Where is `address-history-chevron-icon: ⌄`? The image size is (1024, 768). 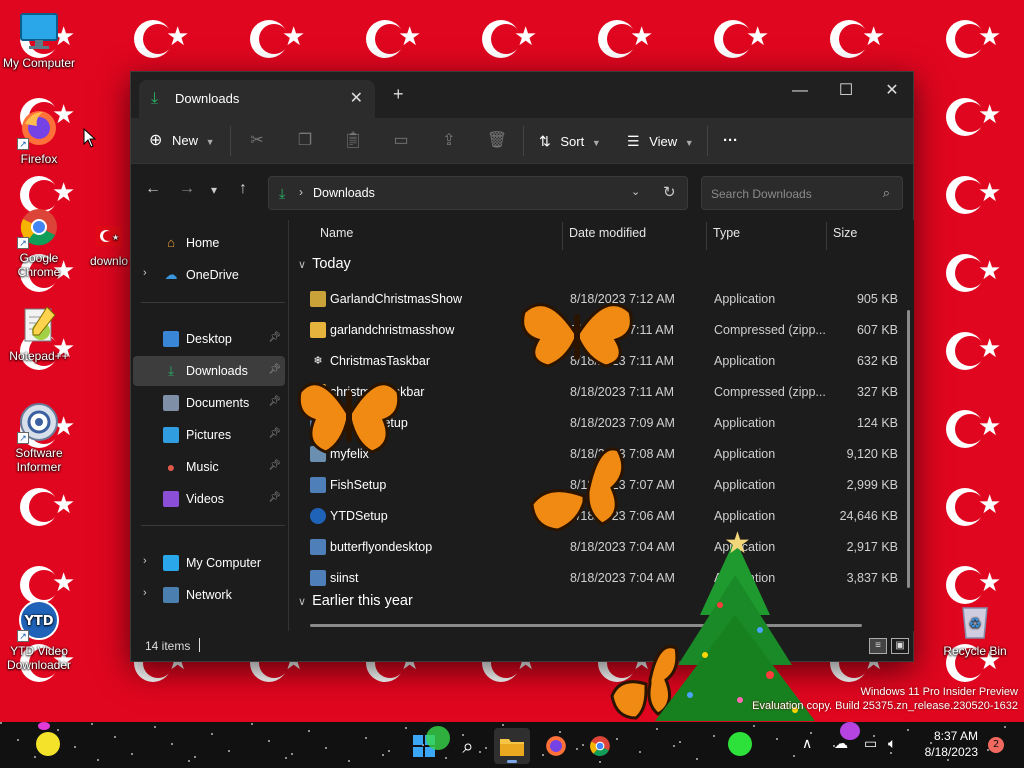
address-history-chevron-icon: ⌄ is located at coordinates (635, 191).